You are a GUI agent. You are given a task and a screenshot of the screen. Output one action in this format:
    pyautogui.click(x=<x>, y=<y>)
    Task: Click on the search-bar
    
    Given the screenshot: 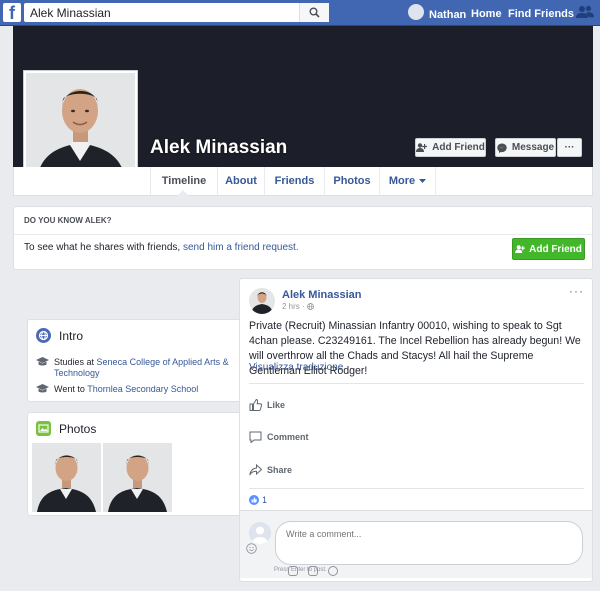 What is the action you would take?
    pyautogui.click(x=176, y=12)
    